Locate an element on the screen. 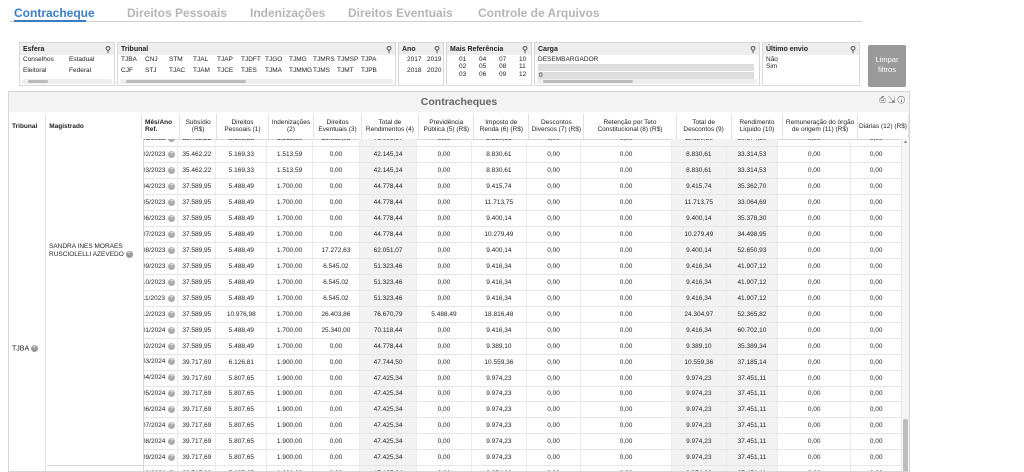  month-cell: 05/2024 + is located at coordinates (158, 394).